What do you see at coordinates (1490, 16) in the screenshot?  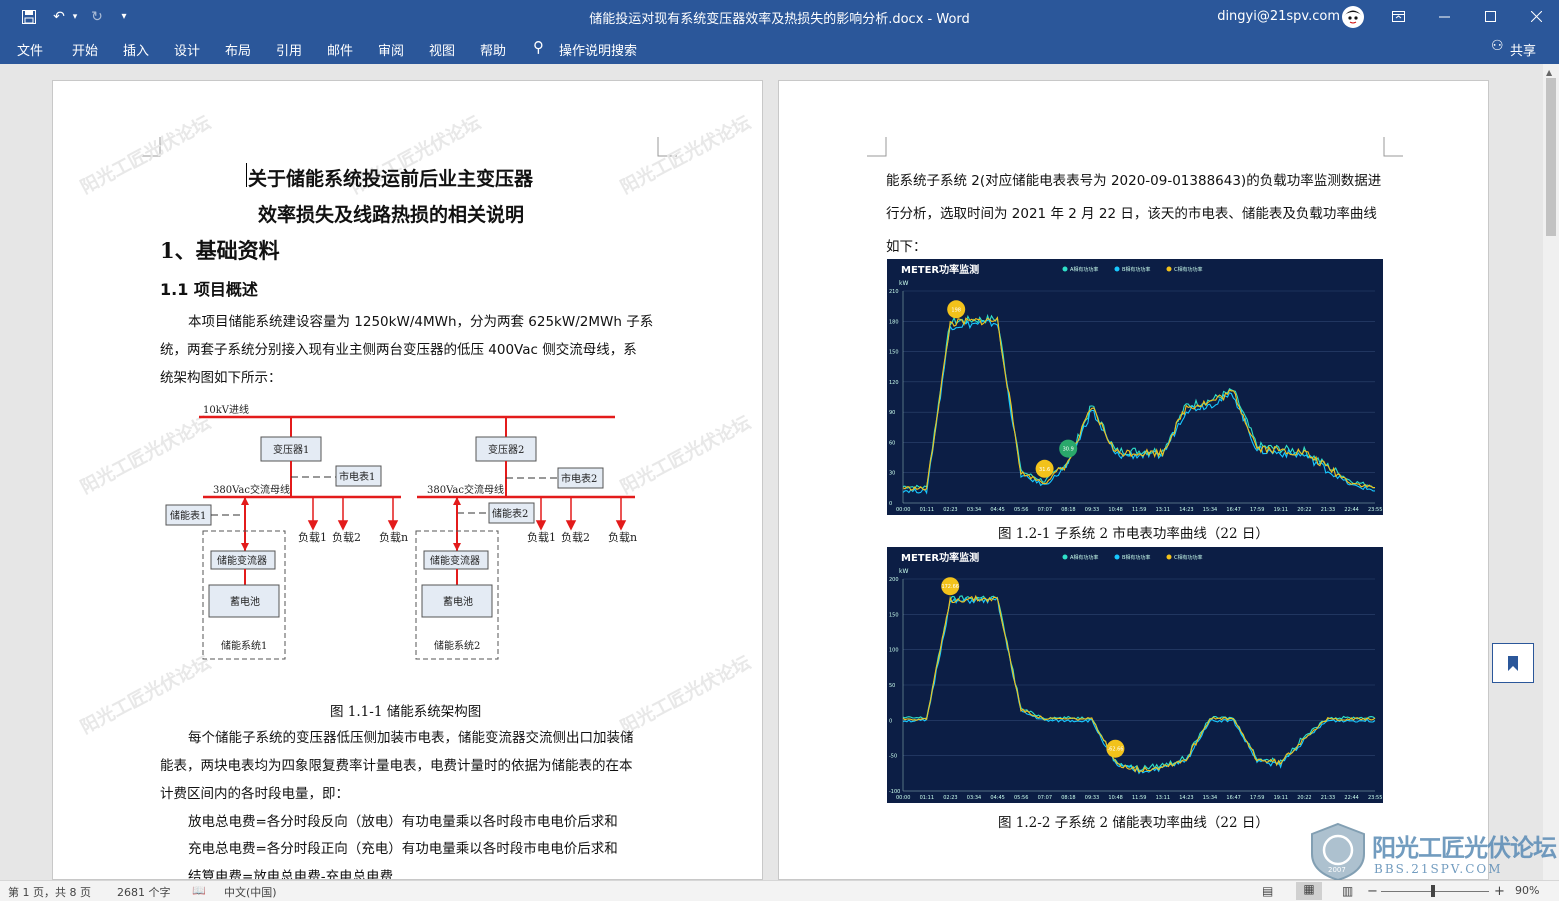 I see `maximize-icon` at bounding box center [1490, 16].